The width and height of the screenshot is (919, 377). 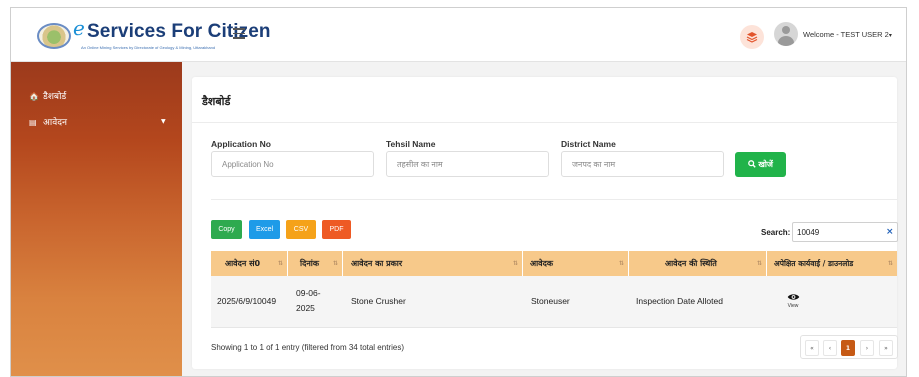 What do you see at coordinates (554, 199) in the screenshot?
I see `section-divider` at bounding box center [554, 199].